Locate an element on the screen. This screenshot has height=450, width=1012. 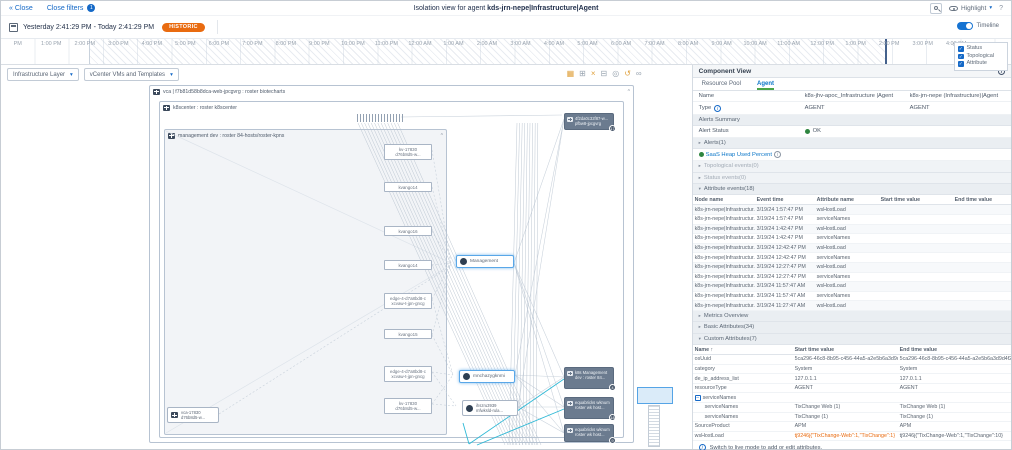
event-time: 3/19/24 11:27:47 AM is located at coordinates (784, 305).